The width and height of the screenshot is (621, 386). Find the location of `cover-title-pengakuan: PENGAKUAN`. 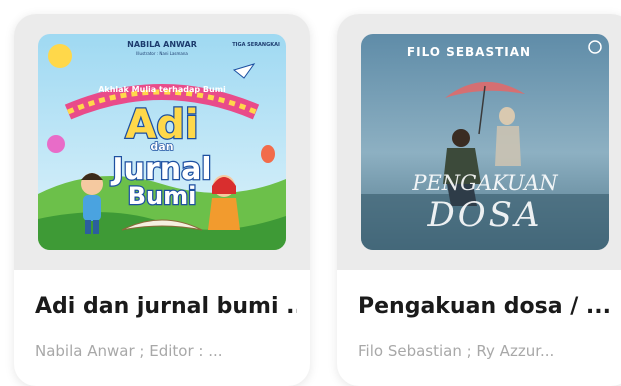

cover-title-pengakuan: PENGAKUAN is located at coordinates (484, 183).